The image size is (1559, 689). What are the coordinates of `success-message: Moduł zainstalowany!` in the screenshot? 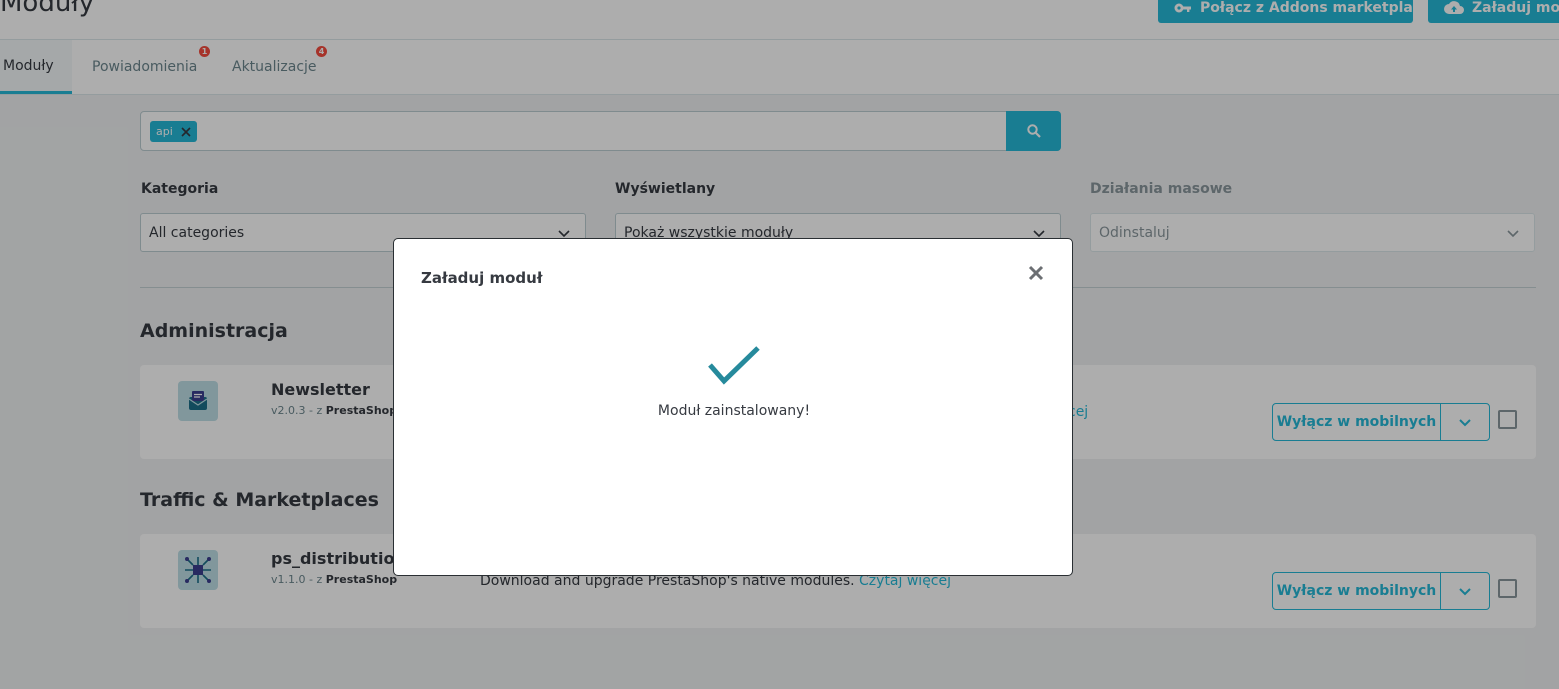 It's located at (734, 411).